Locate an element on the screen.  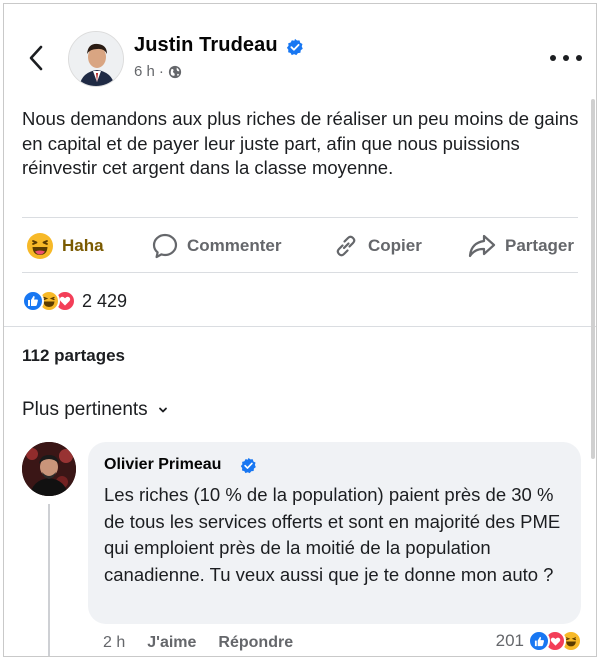
haha-label: Haha is located at coordinates (83, 245).